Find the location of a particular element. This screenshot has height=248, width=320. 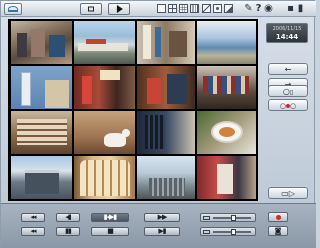

sequence-icon: ○▯ is located at coordinates (288, 91).